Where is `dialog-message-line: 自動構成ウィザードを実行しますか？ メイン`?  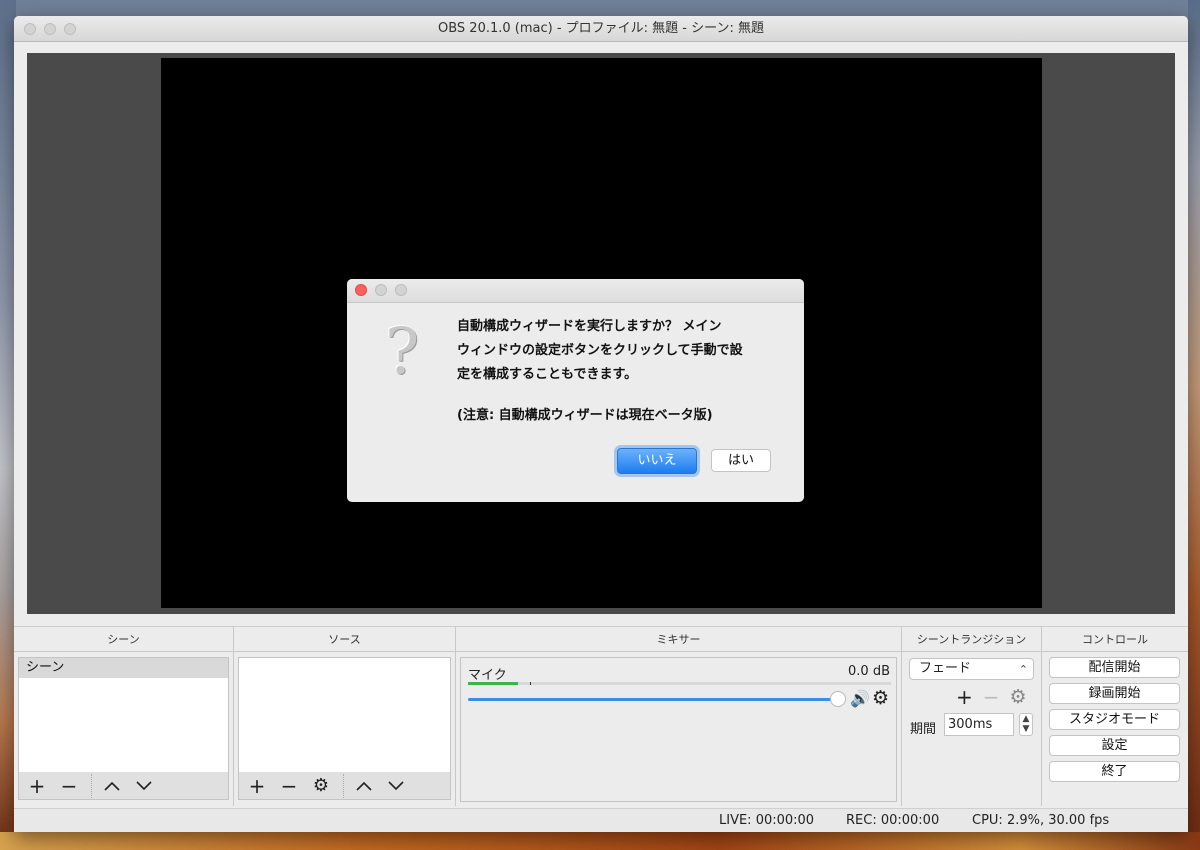 dialog-message-line: 自動構成ウィザードを実行しますか？ メイン is located at coordinates (589, 326).